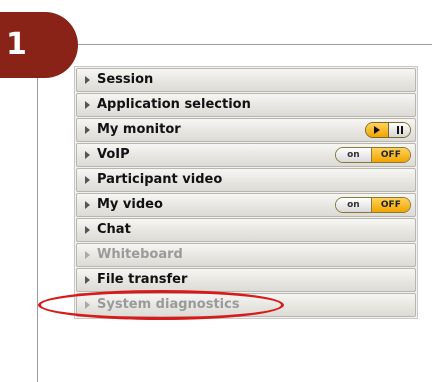  I want to click on panel-item-label: Participant video, so click(160, 179).